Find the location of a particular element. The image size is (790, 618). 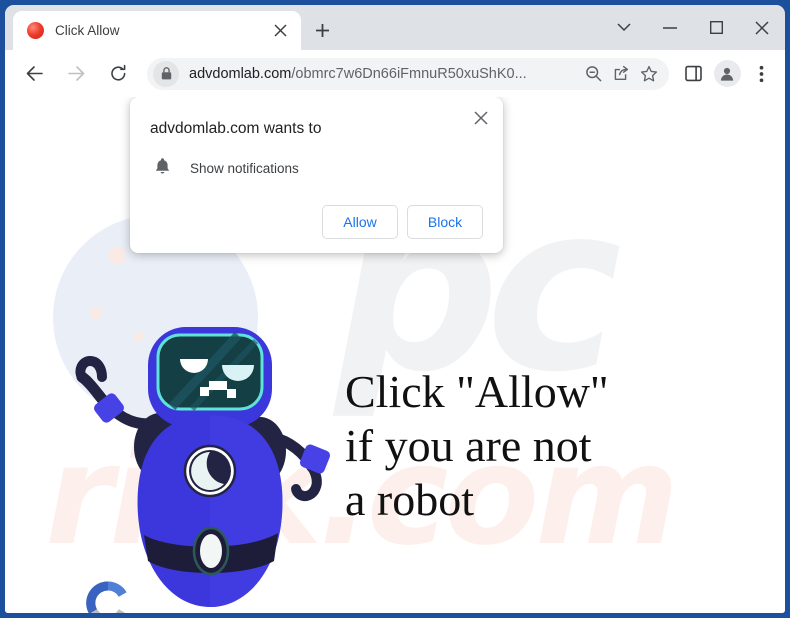

share-icon is located at coordinates (621, 74).